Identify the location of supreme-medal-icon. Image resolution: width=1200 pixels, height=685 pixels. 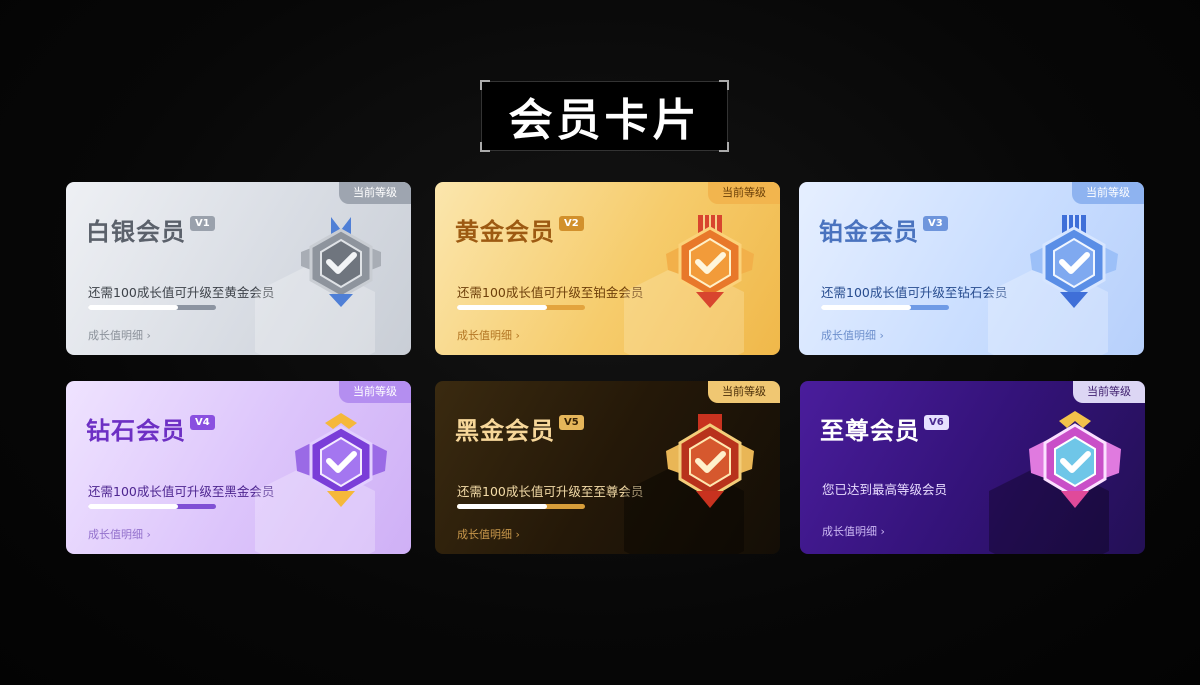
(1075, 459).